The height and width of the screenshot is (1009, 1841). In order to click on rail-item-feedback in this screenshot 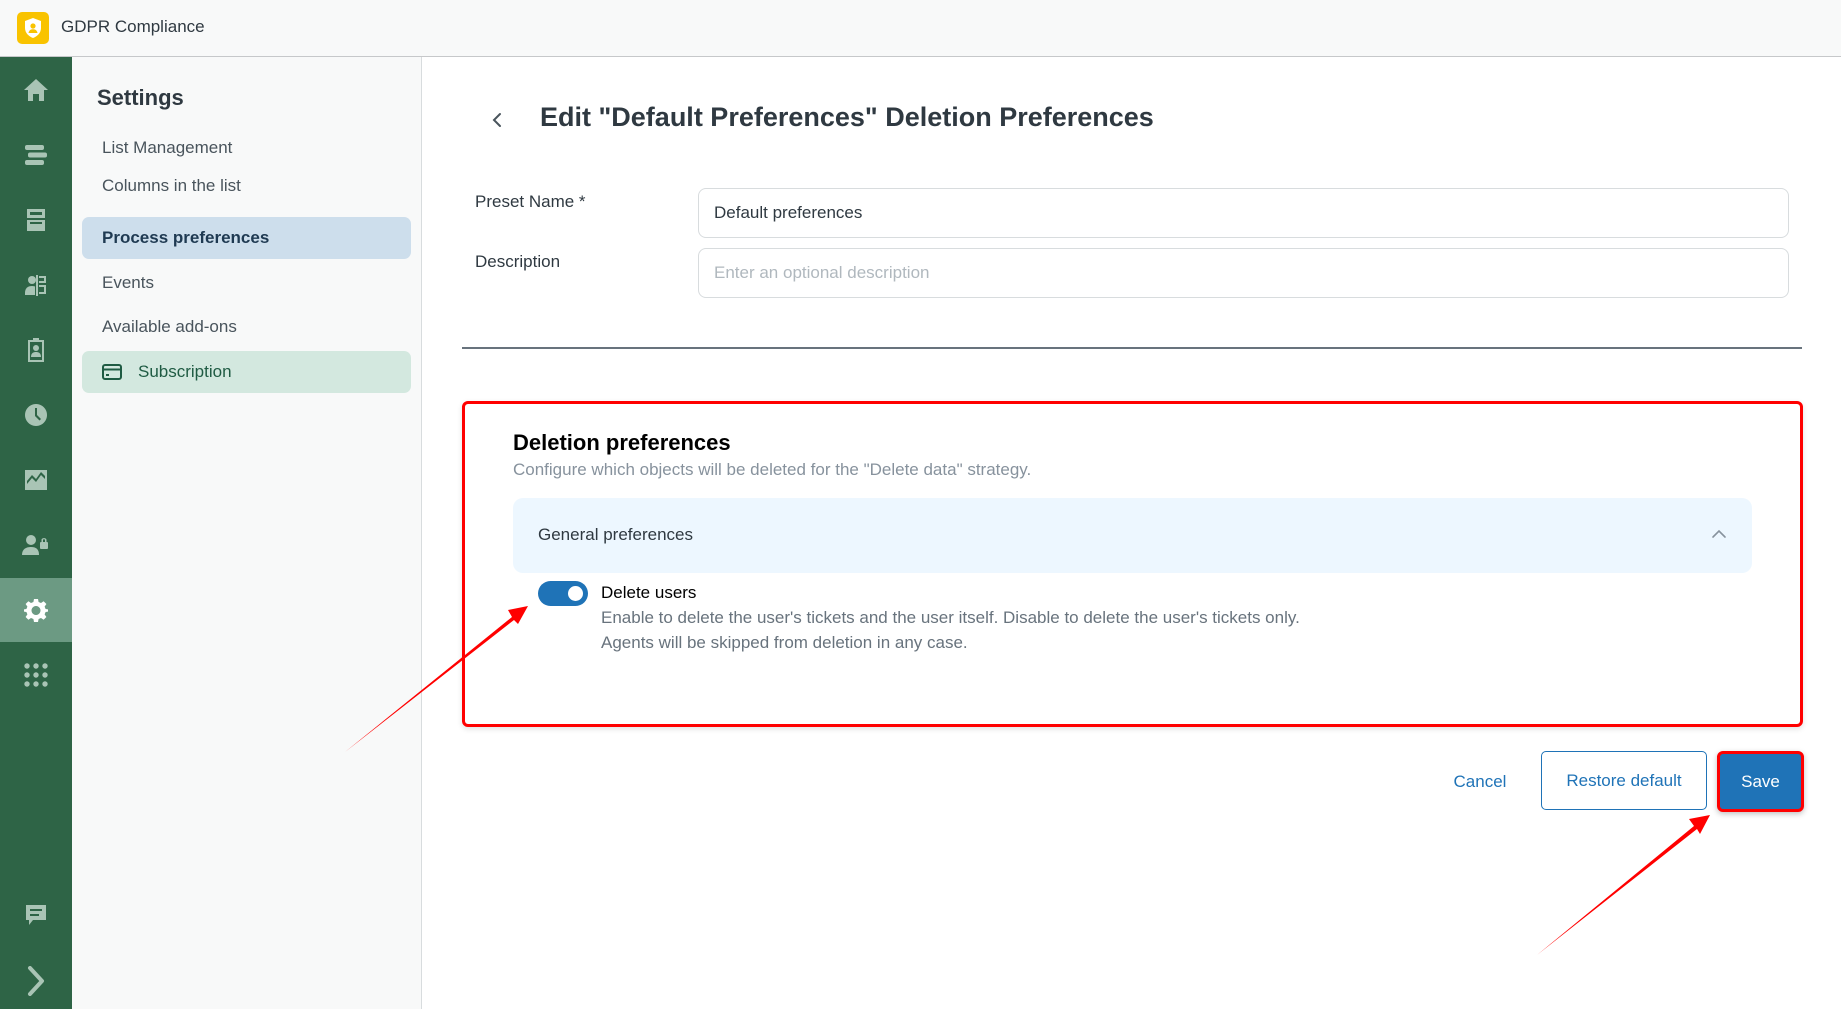, I will do `click(36, 915)`.